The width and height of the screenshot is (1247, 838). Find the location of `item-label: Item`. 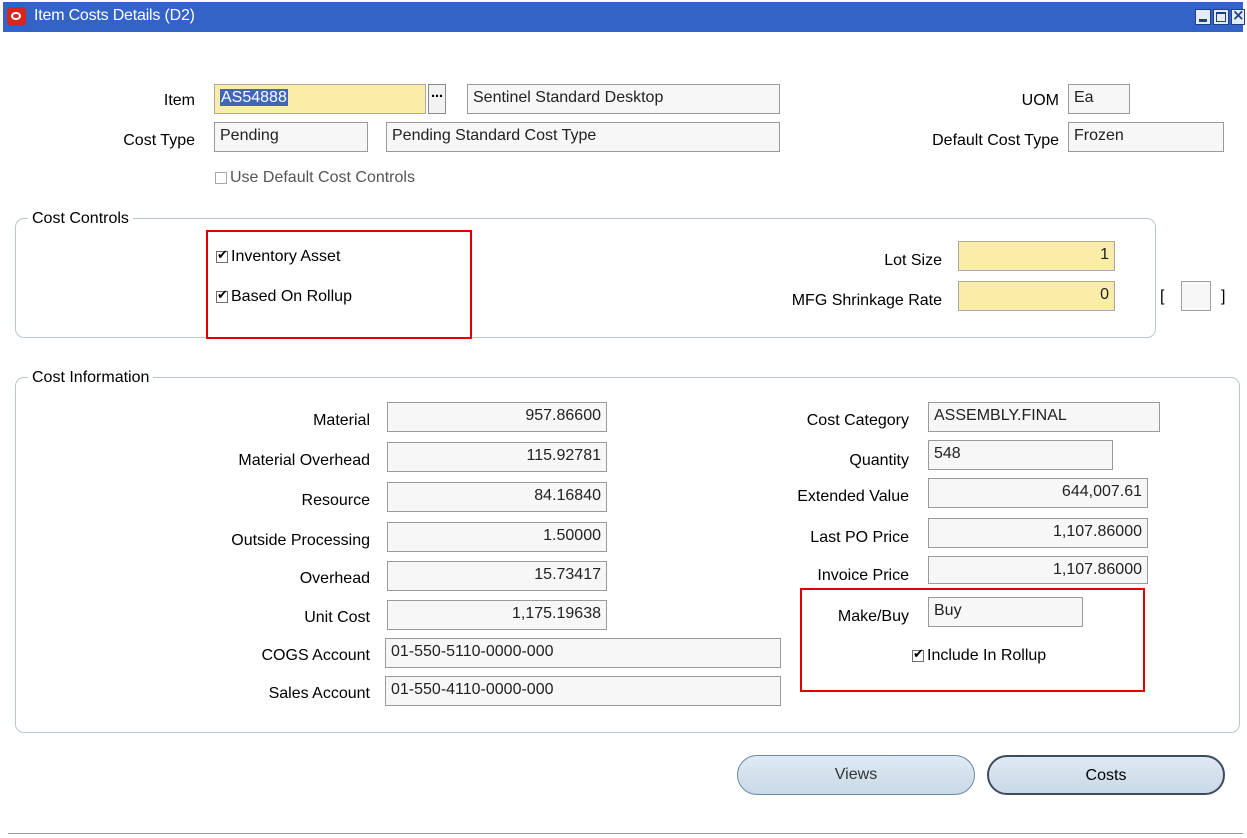

item-label: Item is located at coordinates (179, 100).